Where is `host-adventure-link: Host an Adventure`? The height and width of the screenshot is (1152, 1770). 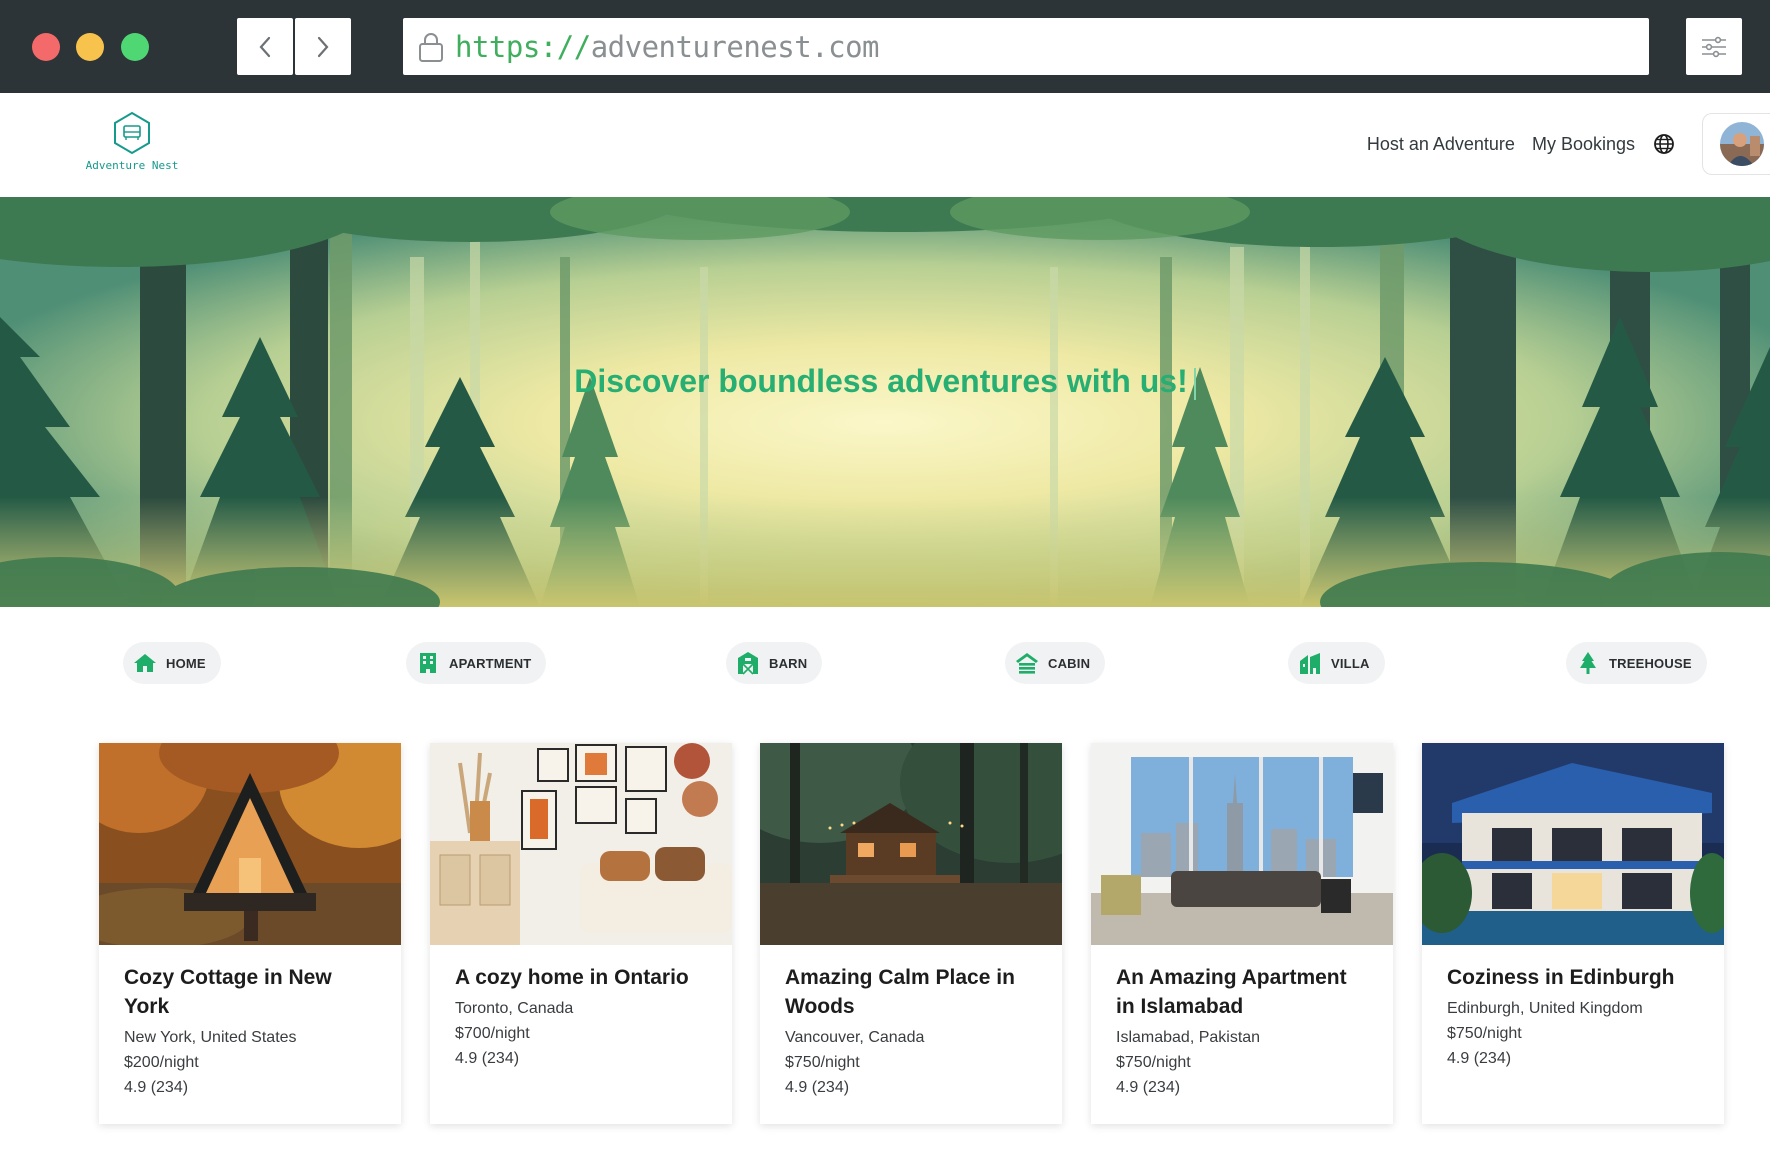
host-adventure-link: Host an Adventure is located at coordinates (1441, 144).